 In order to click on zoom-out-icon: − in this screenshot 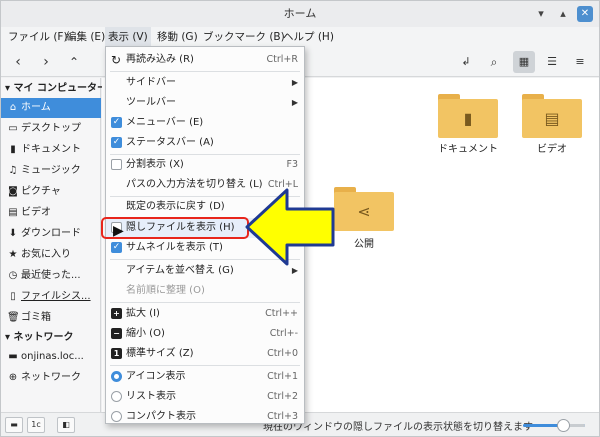, I will do `click(116, 333)`.